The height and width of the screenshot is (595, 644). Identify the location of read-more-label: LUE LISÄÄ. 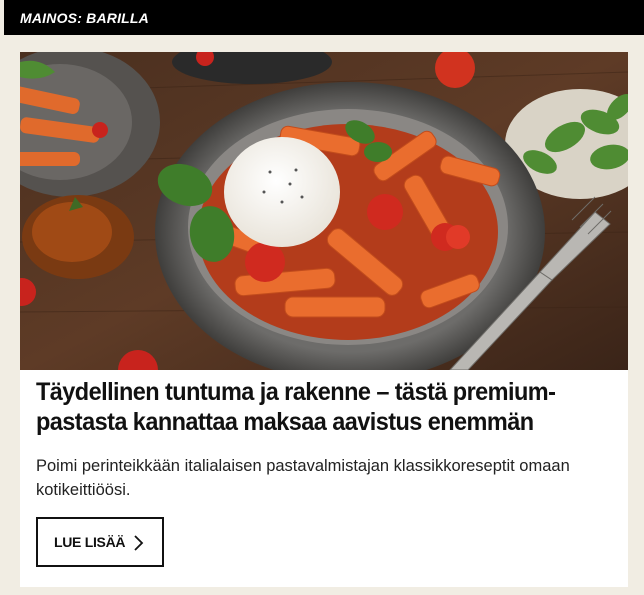
(90, 542).